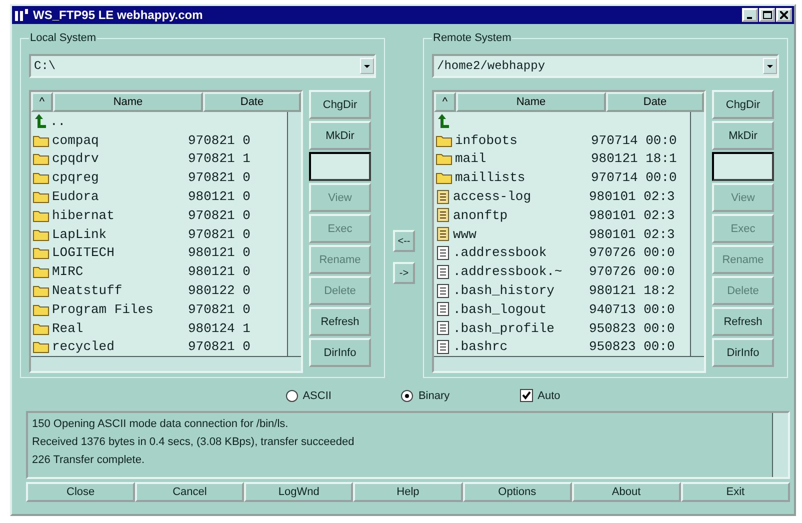 The height and width of the screenshot is (523, 802). I want to click on file-row: www 980101 02:3, so click(562, 234).